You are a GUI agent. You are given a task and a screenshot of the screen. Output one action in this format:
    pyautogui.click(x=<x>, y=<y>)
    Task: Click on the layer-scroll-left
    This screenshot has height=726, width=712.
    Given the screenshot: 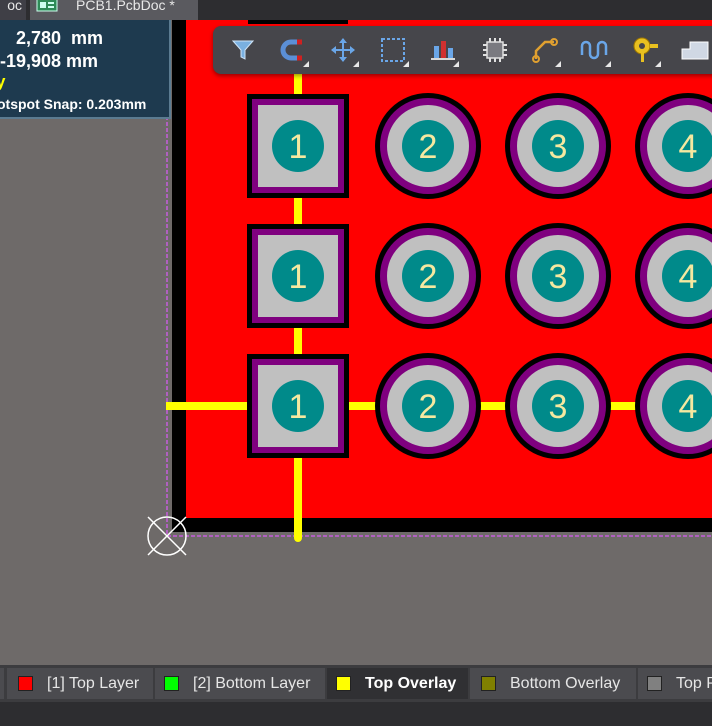 What is the action you would take?
    pyautogui.click(x=2, y=683)
    